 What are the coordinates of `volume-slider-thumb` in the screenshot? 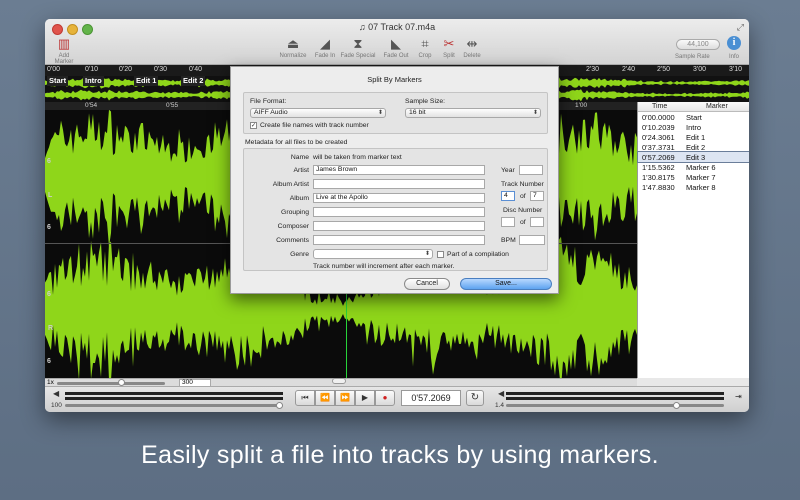 It's located at (279, 405).